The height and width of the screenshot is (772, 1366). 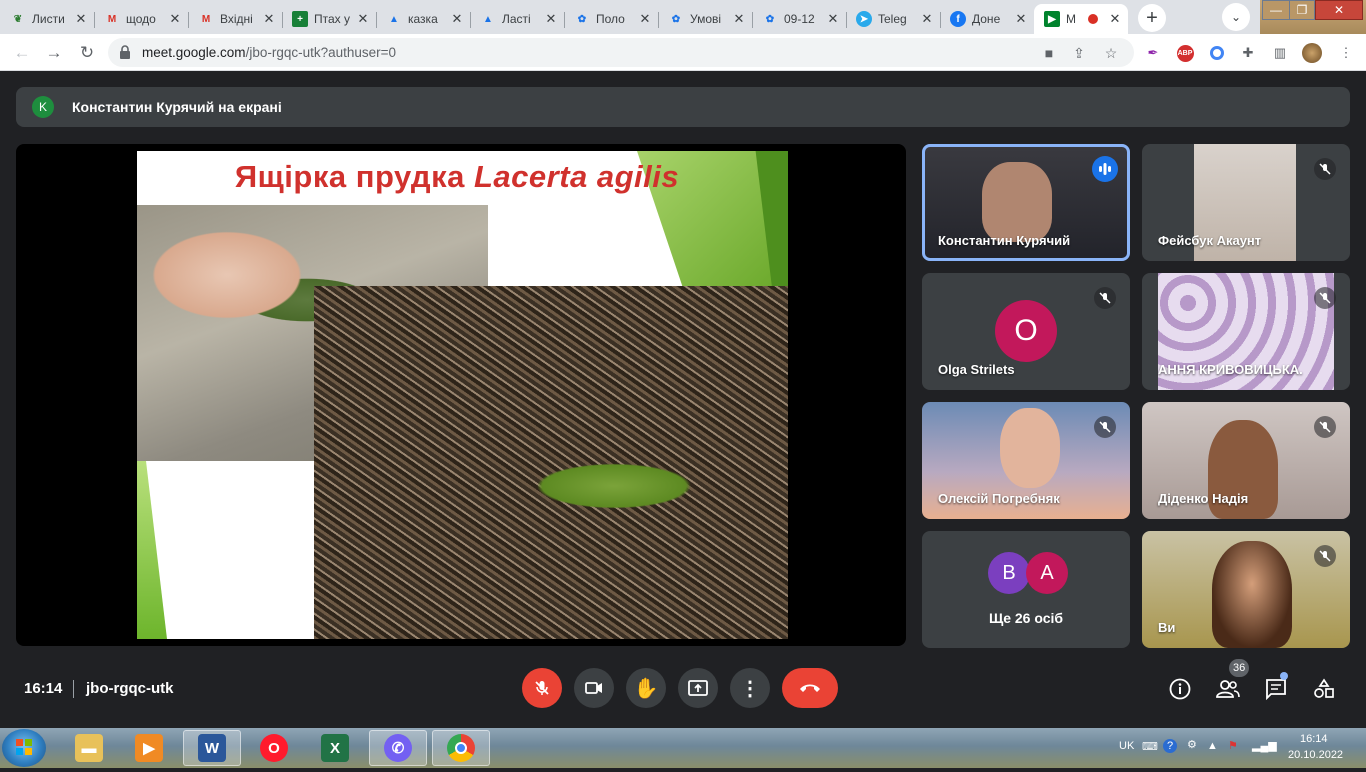 I want to click on close-window-button: ✕, so click(x=1339, y=10).